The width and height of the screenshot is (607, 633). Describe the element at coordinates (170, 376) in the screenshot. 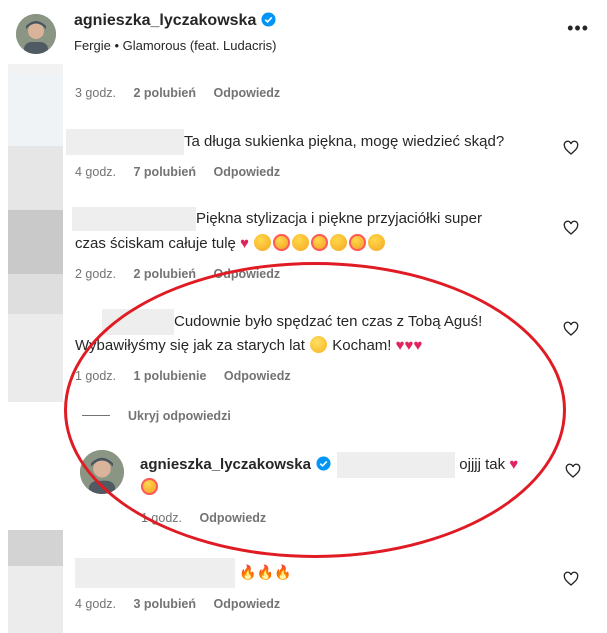

I see `comment-likes: 1 polubienie` at that location.